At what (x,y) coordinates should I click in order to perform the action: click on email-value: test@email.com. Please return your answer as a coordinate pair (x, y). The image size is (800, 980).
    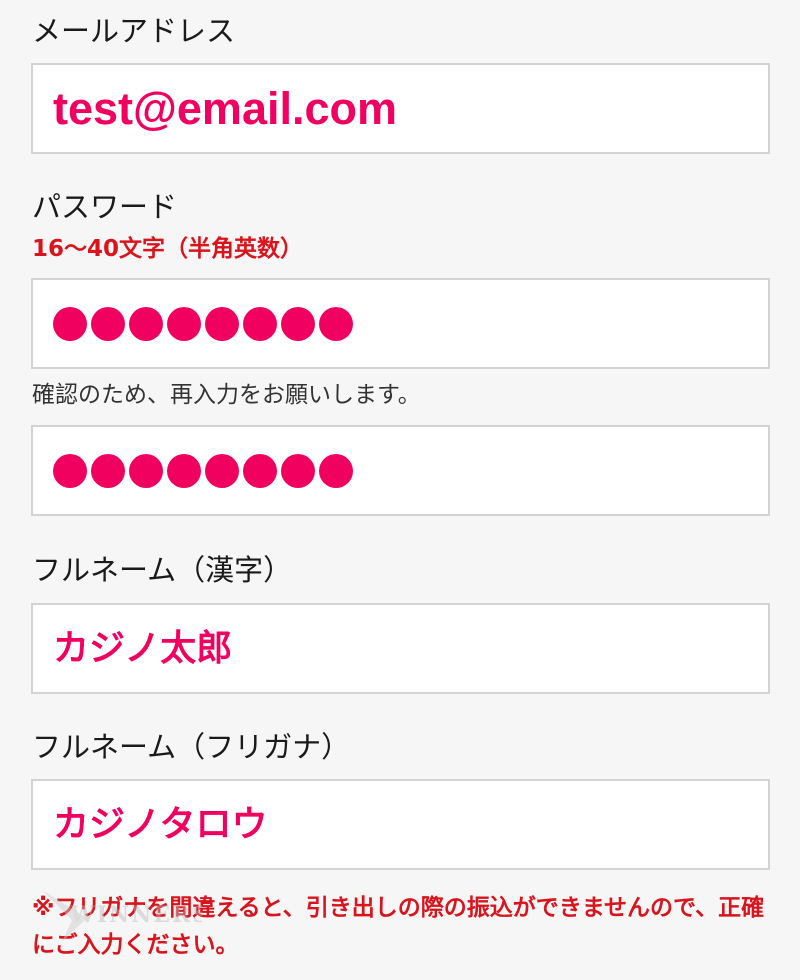
    Looking at the image, I should click on (225, 108).